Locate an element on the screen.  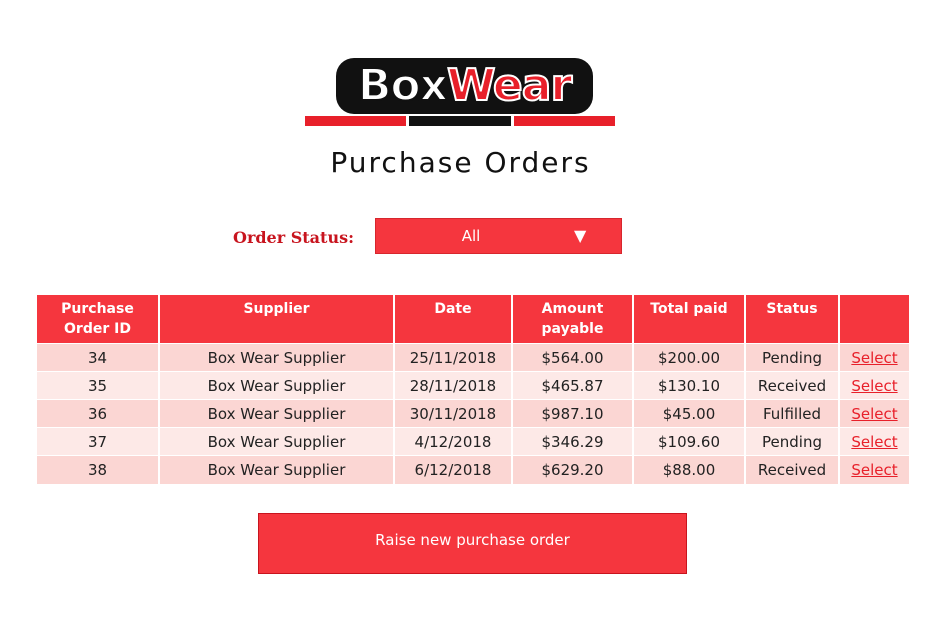
cell-total-paid: $45.00 is located at coordinates (689, 413).